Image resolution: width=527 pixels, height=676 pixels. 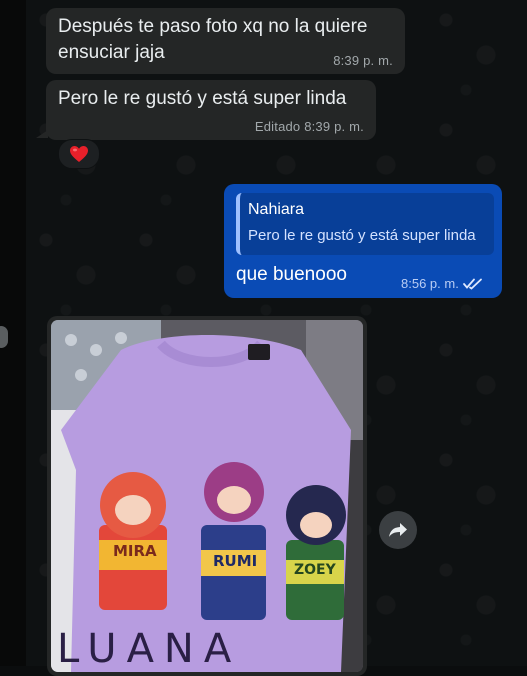 I want to click on message-reaction: ❤️, so click(x=79, y=154).